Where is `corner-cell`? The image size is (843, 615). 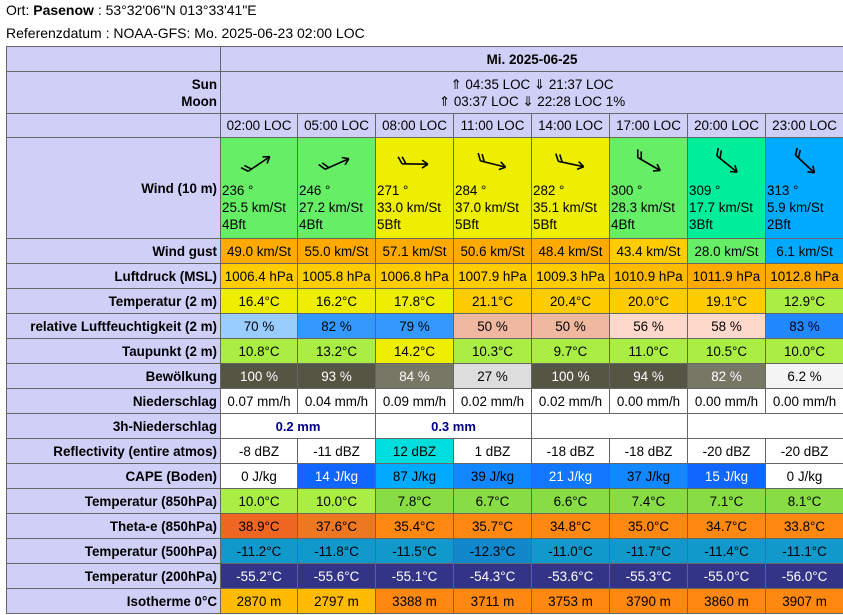 corner-cell is located at coordinates (113, 59).